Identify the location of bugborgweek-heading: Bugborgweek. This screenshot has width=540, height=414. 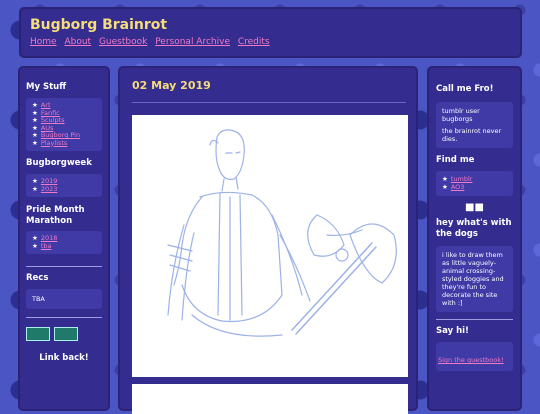
(59, 163).